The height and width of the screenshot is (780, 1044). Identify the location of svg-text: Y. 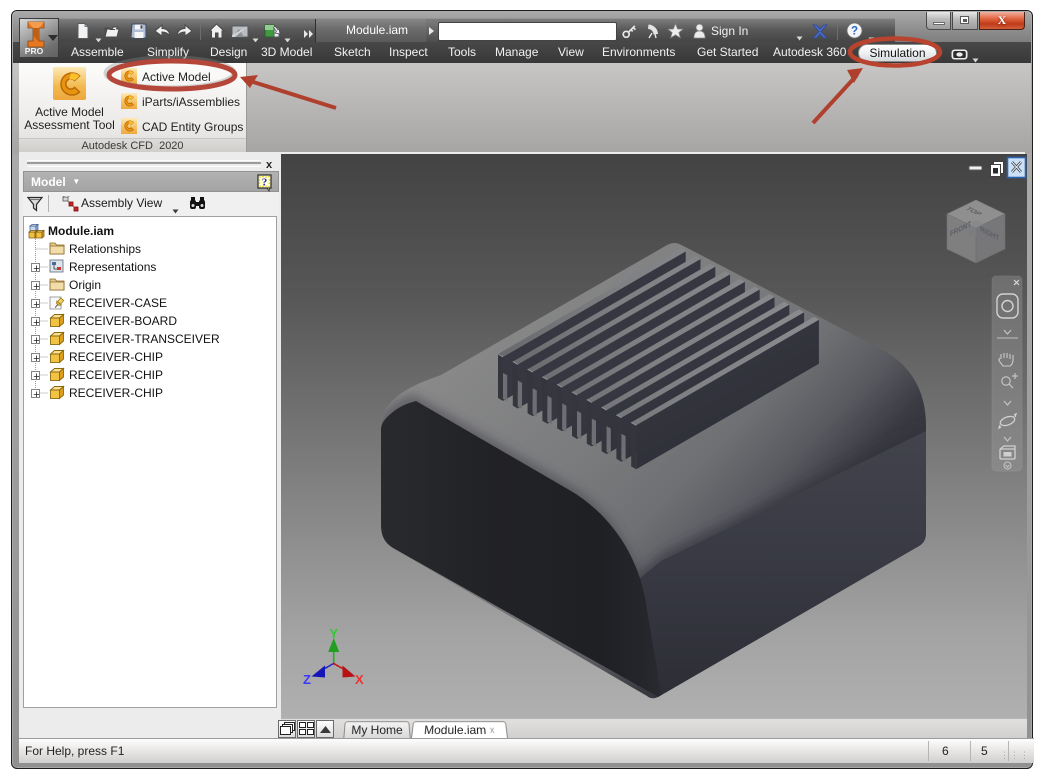
(334, 633).